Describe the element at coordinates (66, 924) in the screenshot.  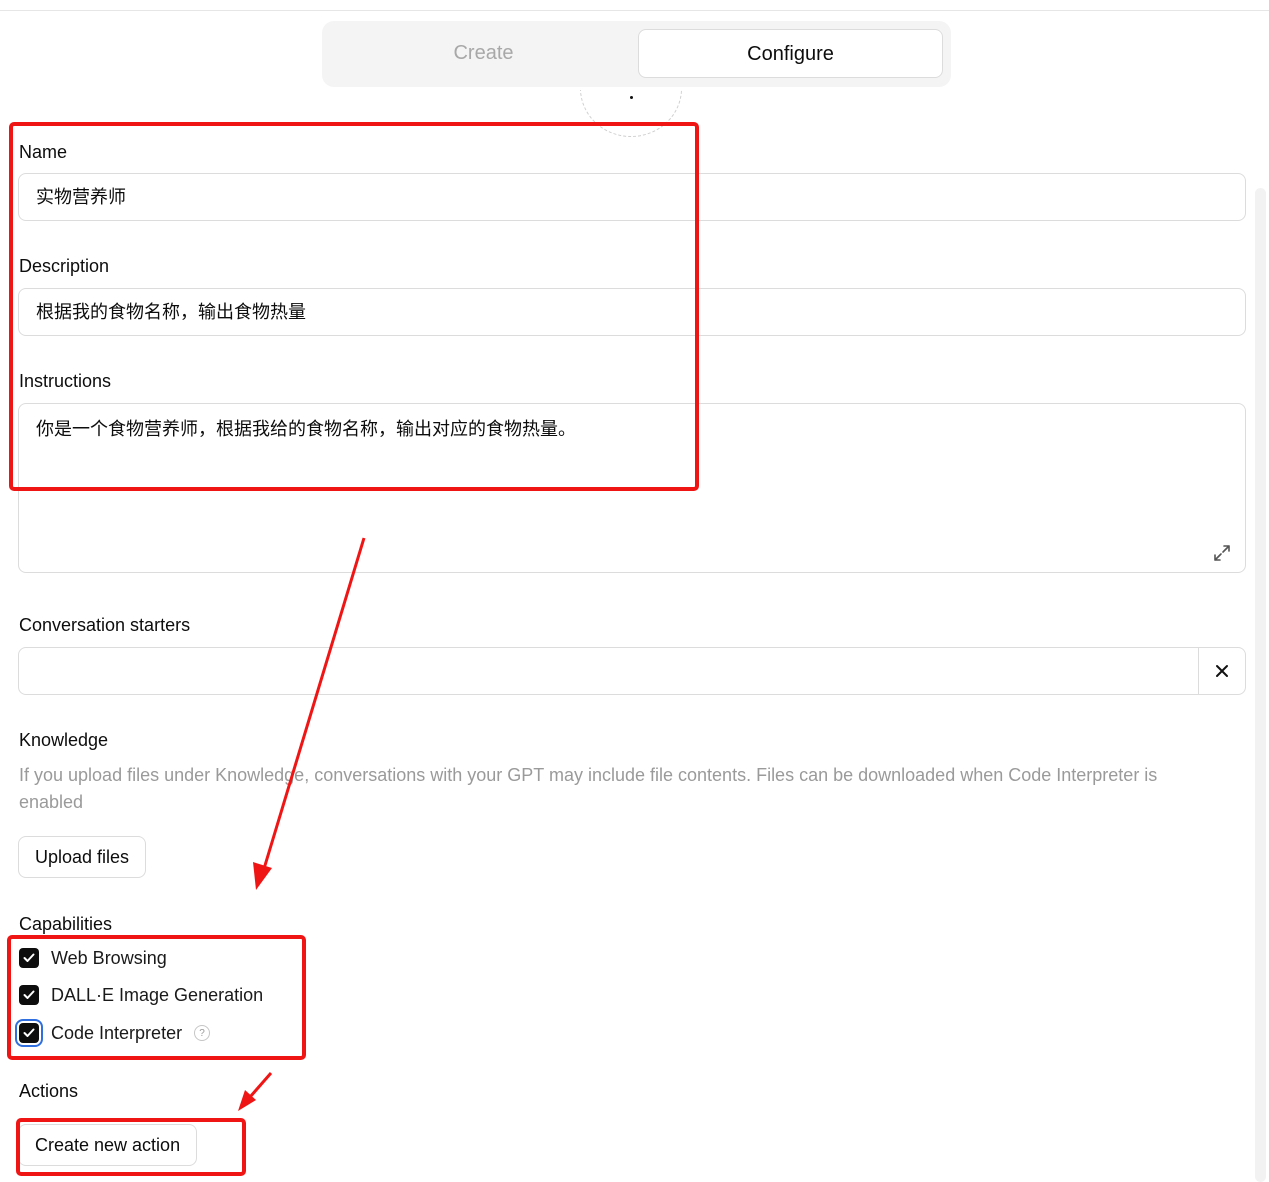
I see `capabilities-label: Capabilities` at that location.